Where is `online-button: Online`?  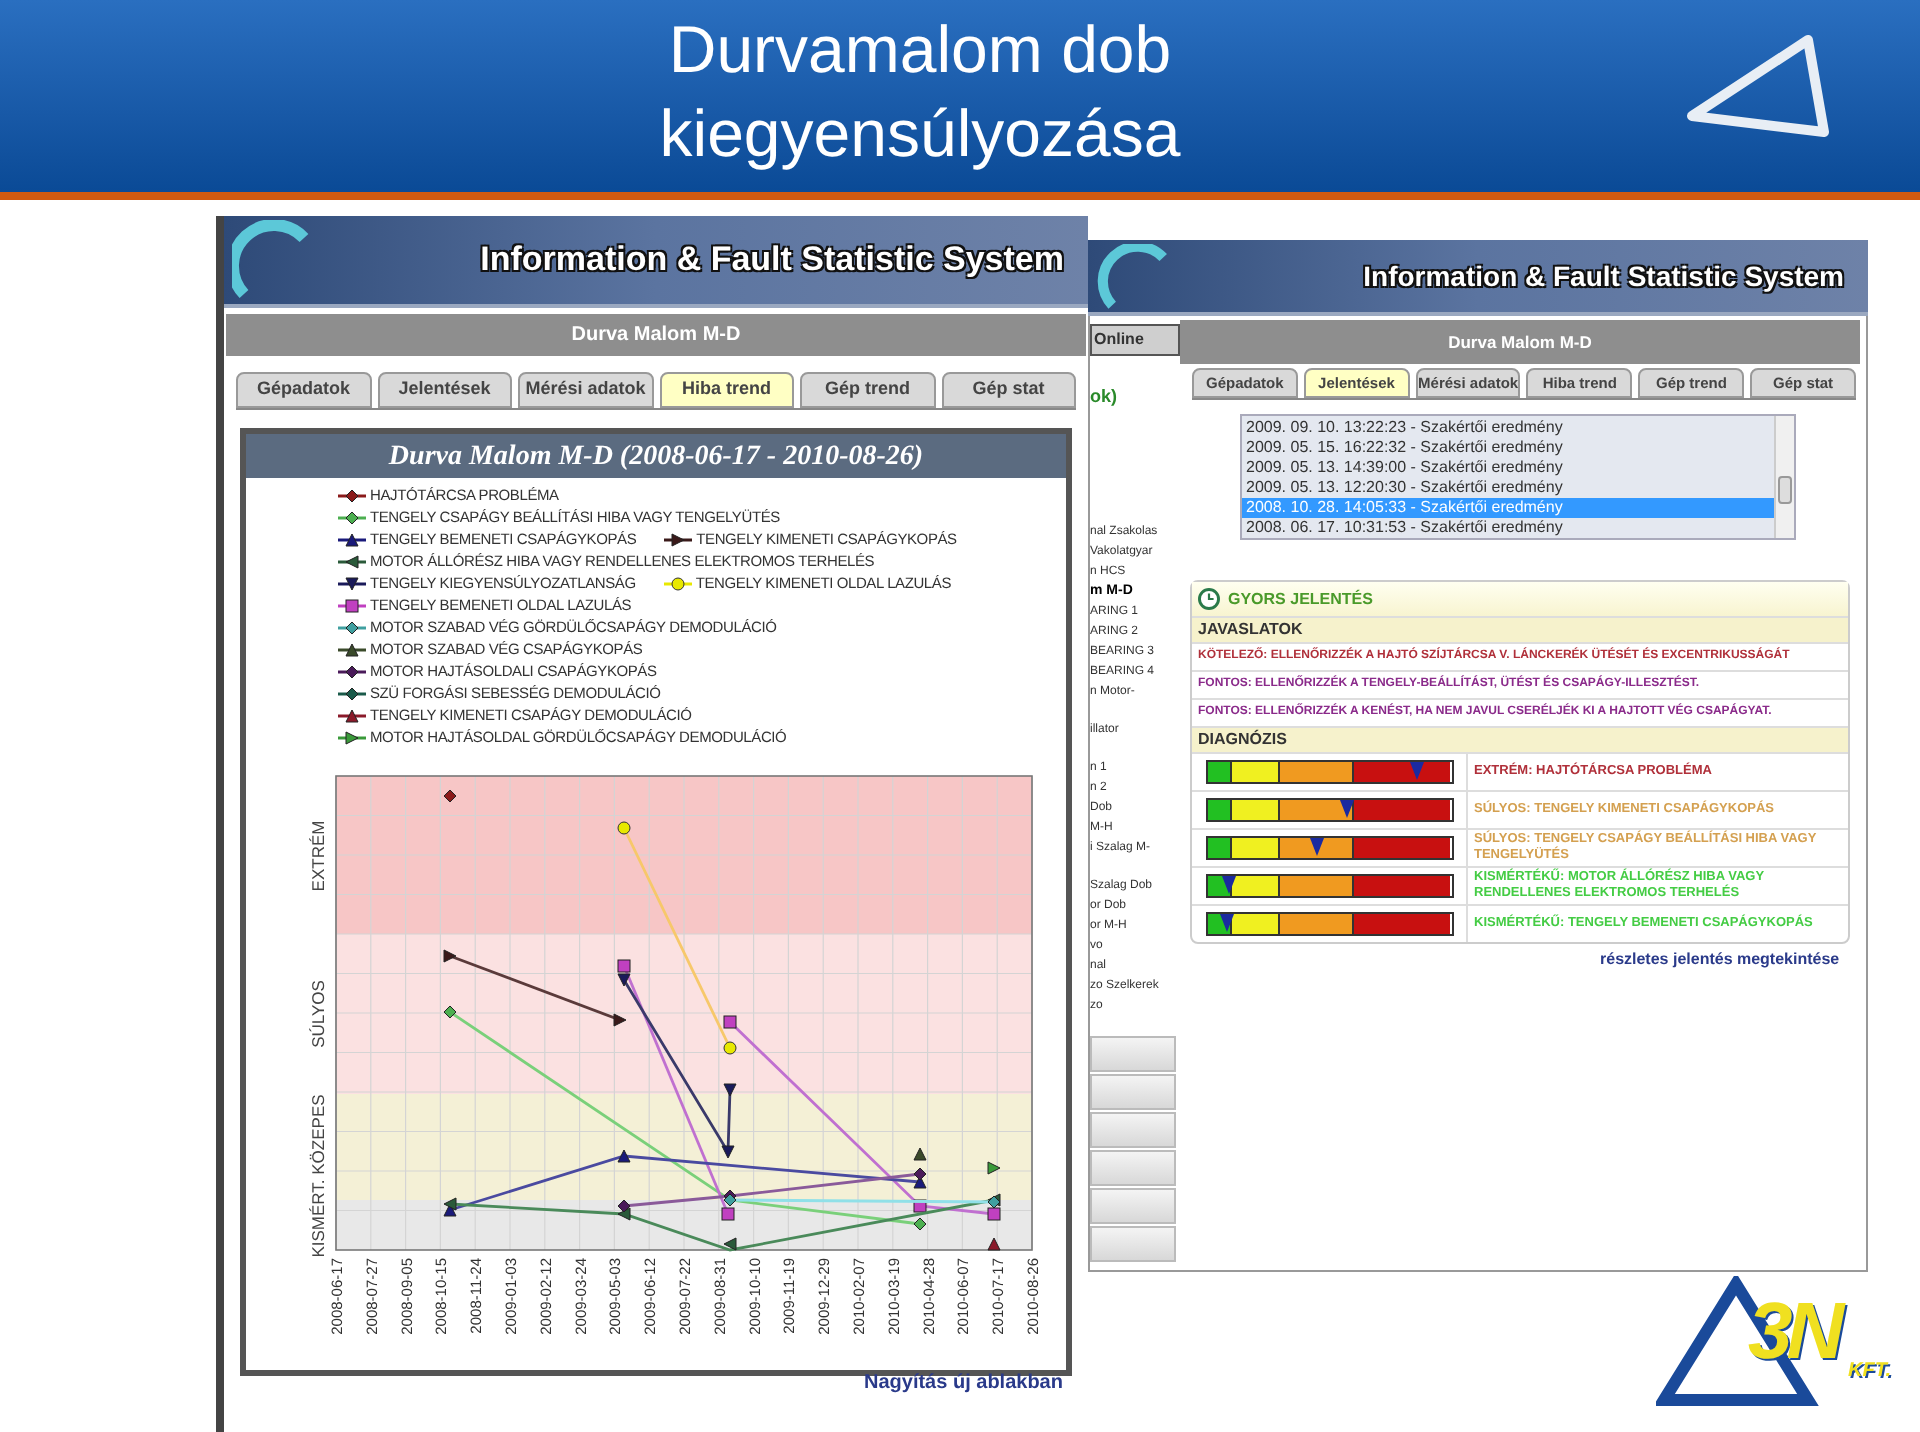
online-button: Online is located at coordinates (1135, 340).